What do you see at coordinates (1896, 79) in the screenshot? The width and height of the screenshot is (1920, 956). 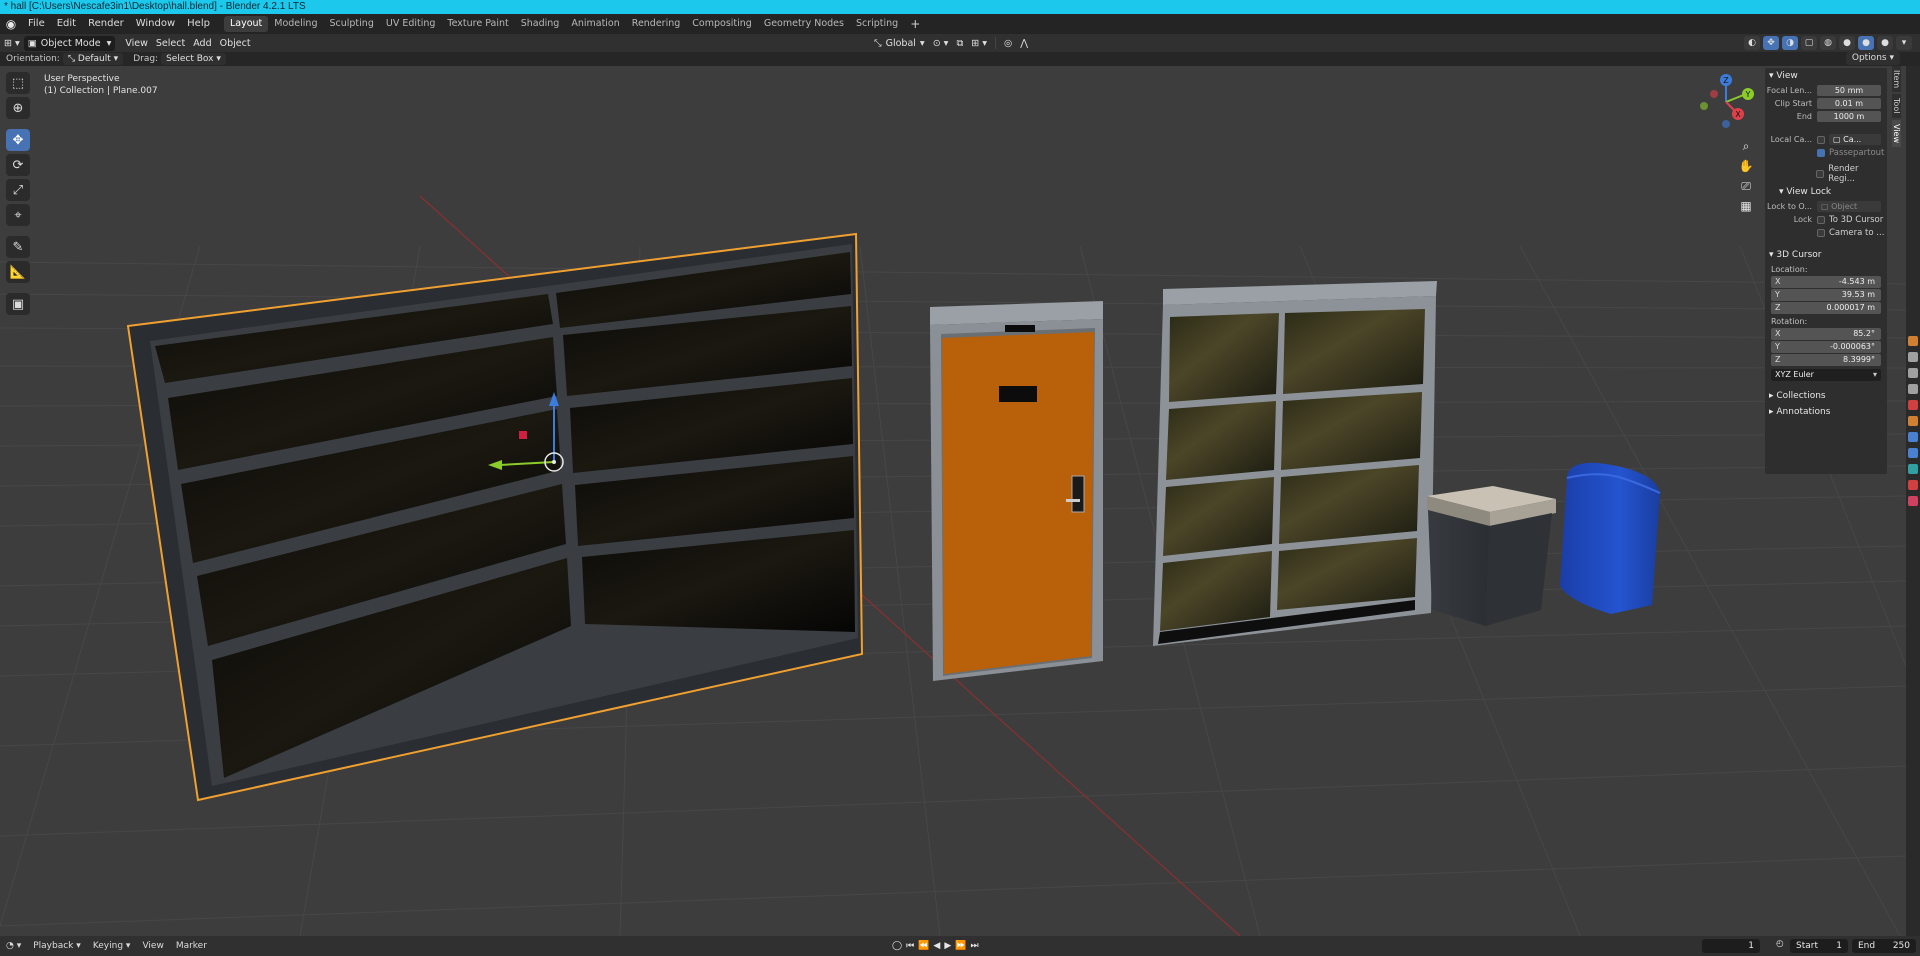 I see `sidebar-tab-item: Item` at bounding box center [1896, 79].